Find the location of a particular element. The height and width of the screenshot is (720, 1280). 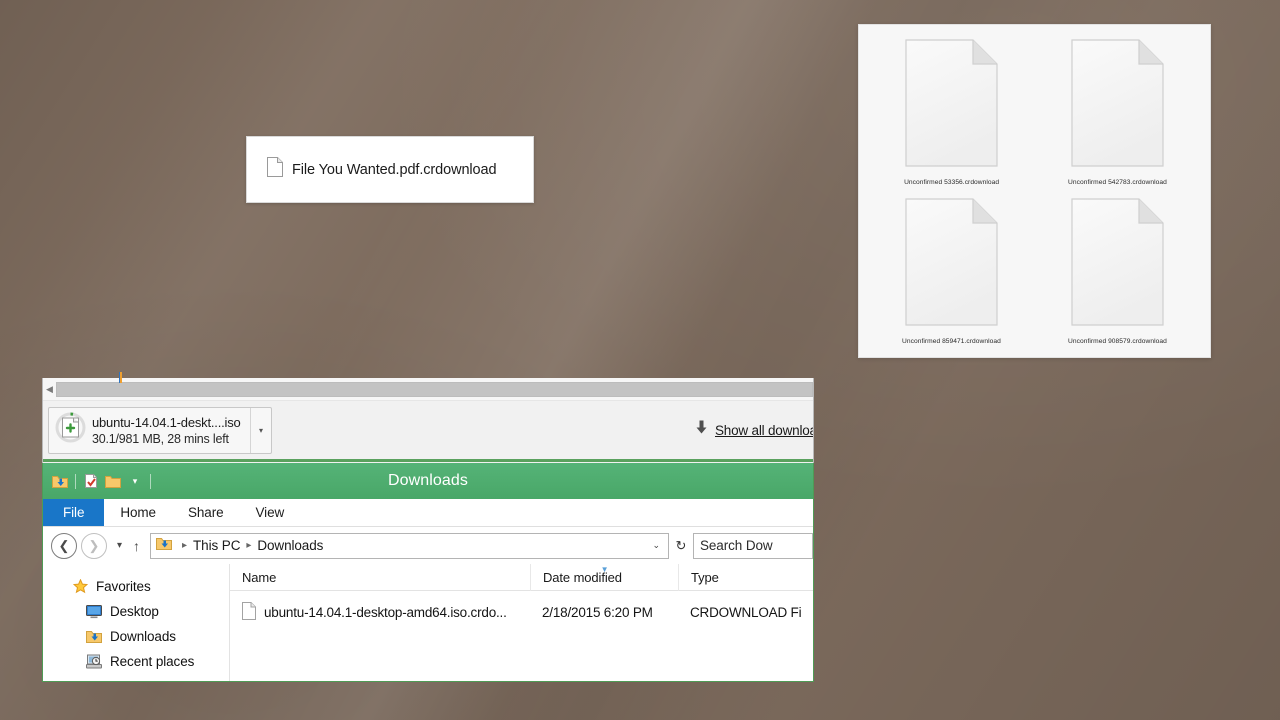

scroll-thumb is located at coordinates (434, 389).